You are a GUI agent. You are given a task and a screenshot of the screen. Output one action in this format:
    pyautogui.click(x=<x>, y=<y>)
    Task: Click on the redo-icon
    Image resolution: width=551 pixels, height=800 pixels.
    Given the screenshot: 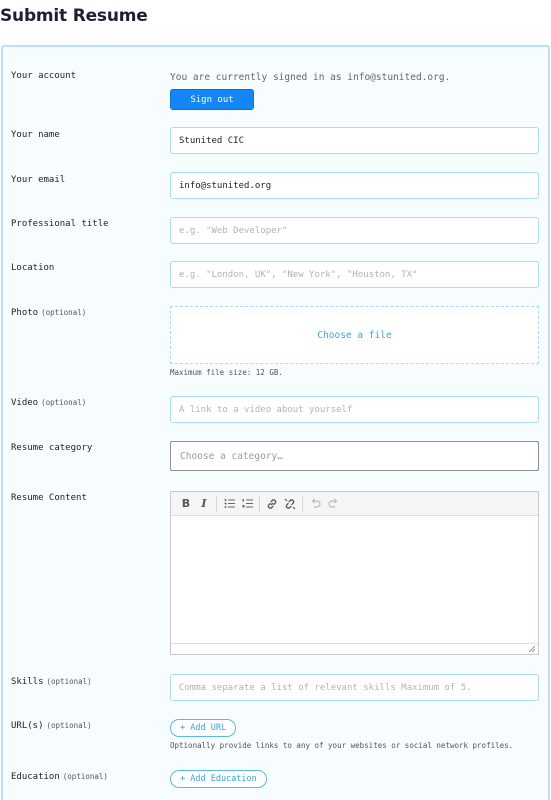 What is the action you would take?
    pyautogui.click(x=333, y=504)
    